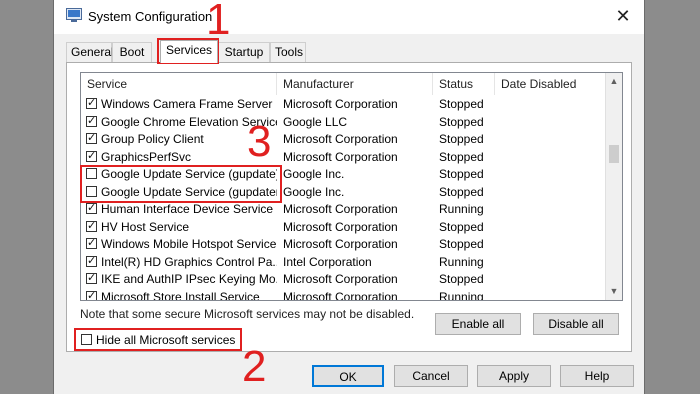 This screenshot has width=700, height=394. Describe the element at coordinates (315, 121) in the screenshot. I see `service-manufacturer: Google LLC` at that location.